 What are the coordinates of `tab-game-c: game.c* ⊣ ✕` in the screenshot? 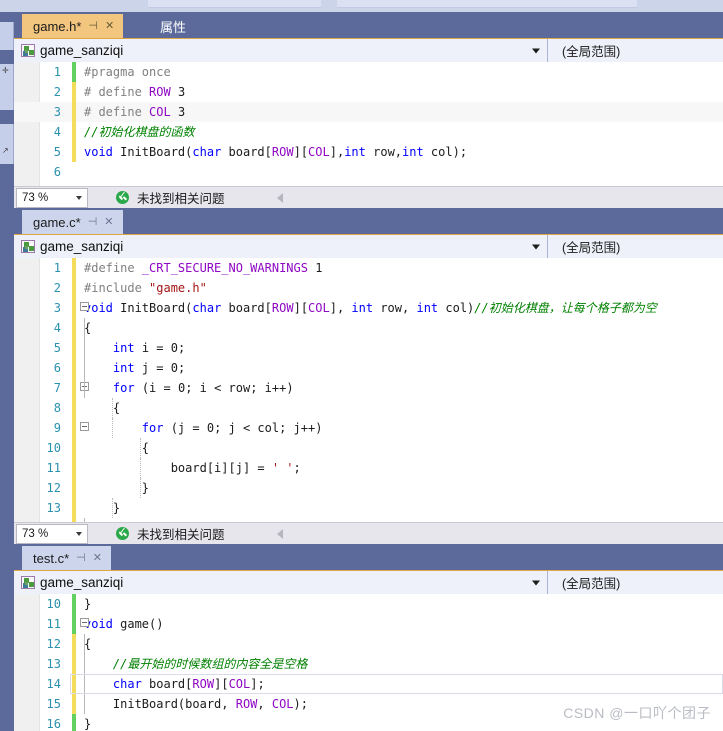 It's located at (72, 222).